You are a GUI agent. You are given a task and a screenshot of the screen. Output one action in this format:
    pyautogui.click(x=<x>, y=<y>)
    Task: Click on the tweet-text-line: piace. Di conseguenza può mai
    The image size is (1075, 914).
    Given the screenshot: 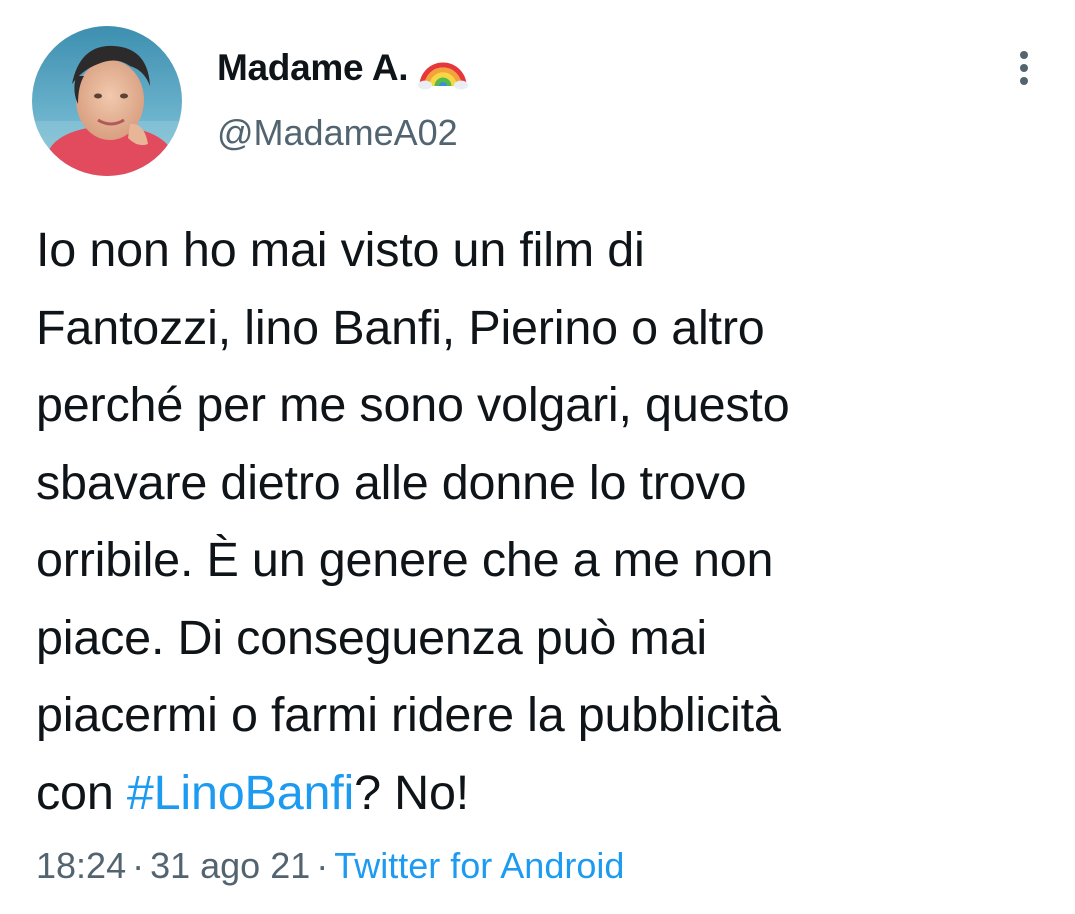 What is the action you would take?
    pyautogui.click(x=371, y=637)
    